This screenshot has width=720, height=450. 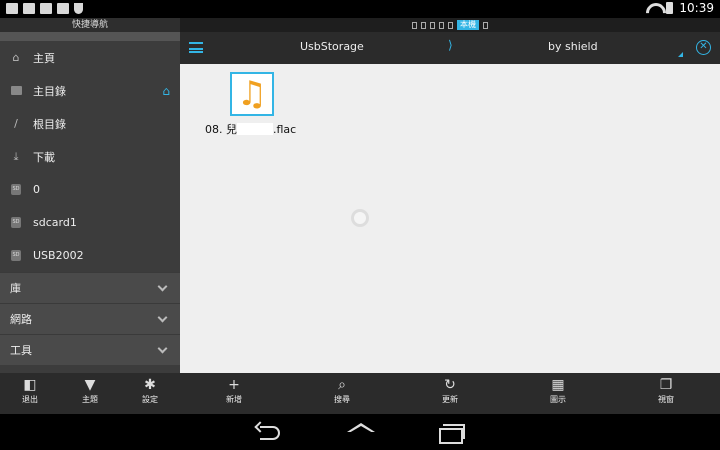 What do you see at coordinates (90, 36) in the screenshot?
I see `drawer-divider` at bounding box center [90, 36].